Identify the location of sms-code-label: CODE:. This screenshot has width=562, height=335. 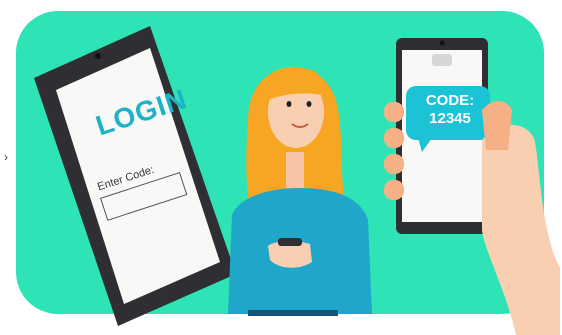
(450, 100).